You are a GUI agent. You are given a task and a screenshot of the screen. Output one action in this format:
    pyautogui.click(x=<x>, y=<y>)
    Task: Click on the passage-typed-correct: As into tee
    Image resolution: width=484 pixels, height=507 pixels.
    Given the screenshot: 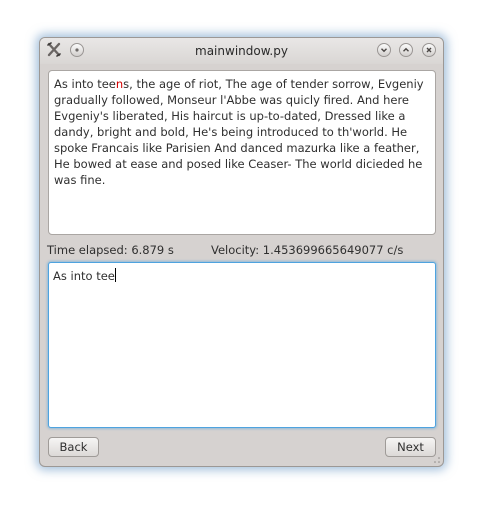 What is the action you would take?
    pyautogui.click(x=85, y=84)
    